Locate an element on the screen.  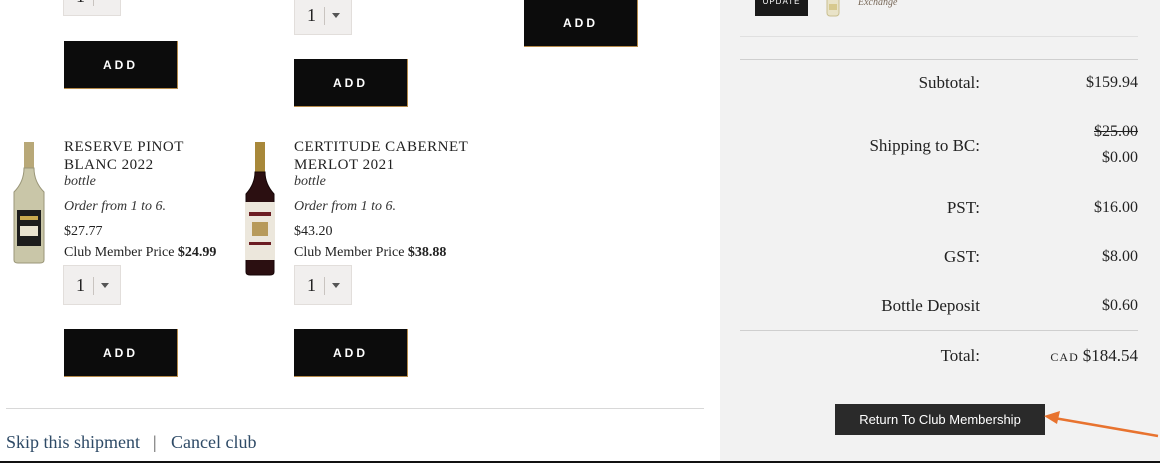
club-member-price: Club Member Price $38.88 is located at coordinates (370, 253).